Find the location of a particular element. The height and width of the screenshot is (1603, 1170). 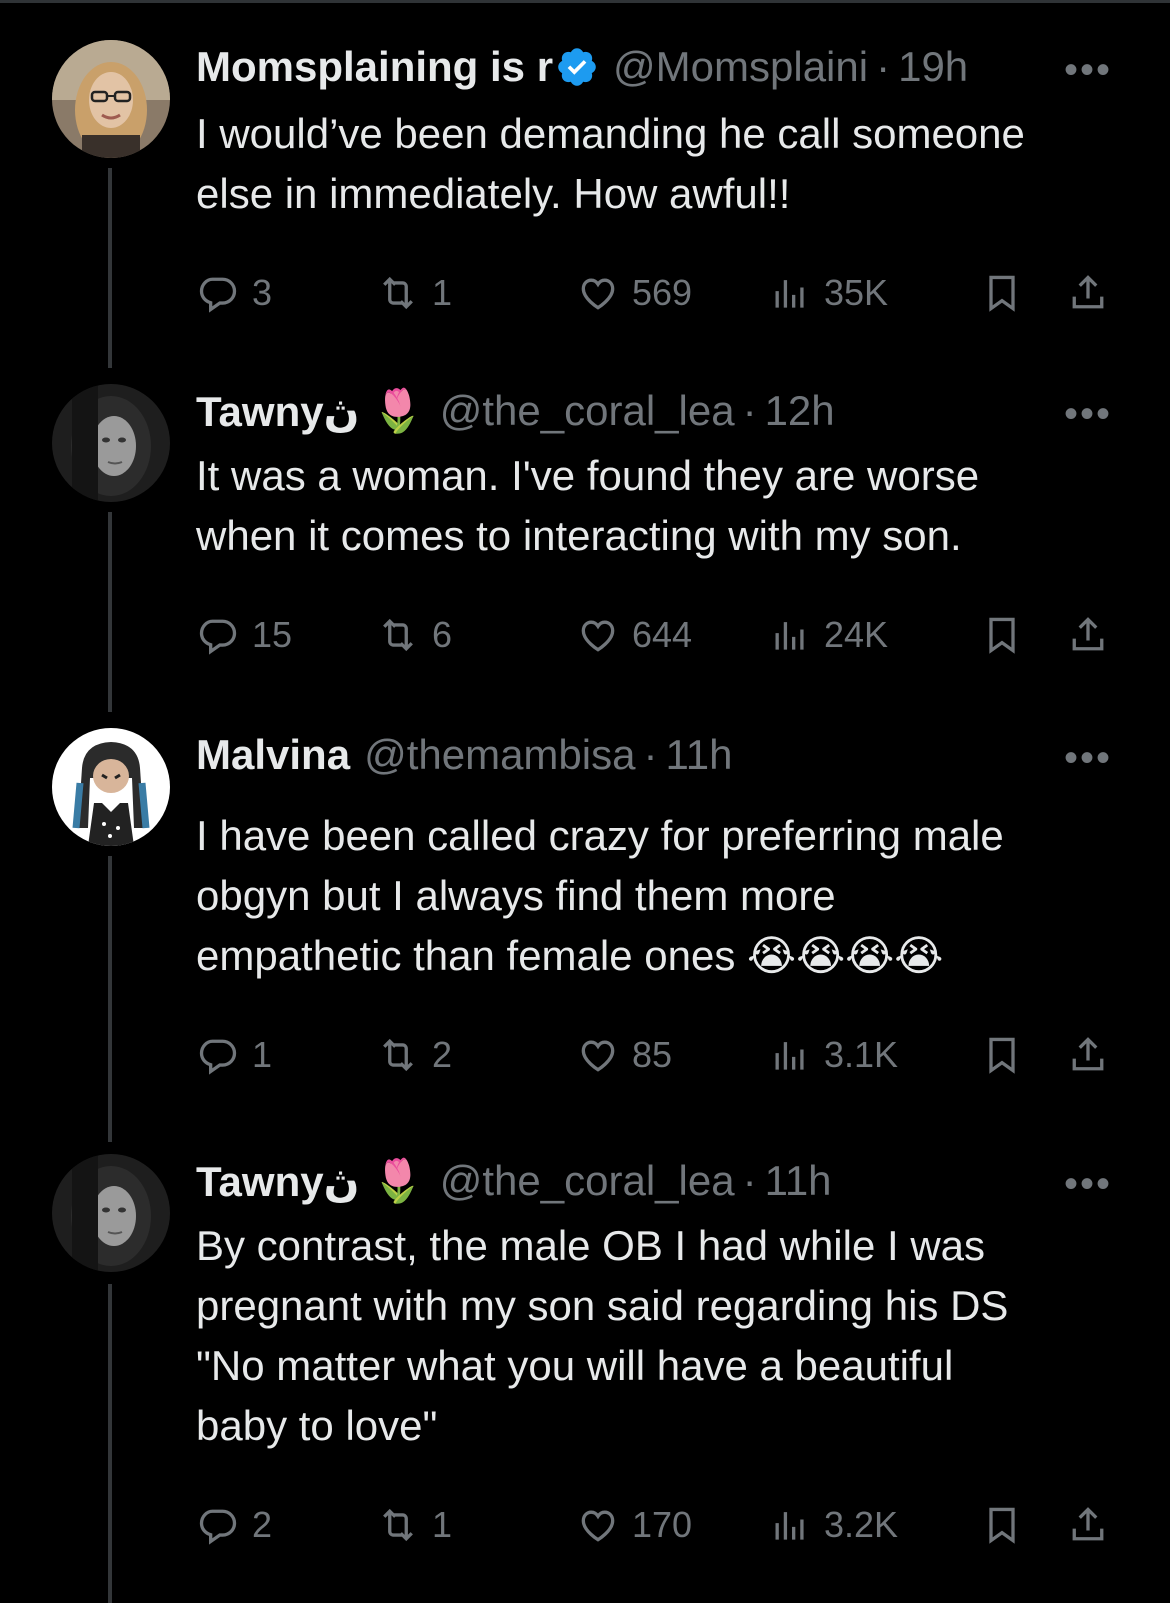

timestamp: 12h is located at coordinates (800, 411).